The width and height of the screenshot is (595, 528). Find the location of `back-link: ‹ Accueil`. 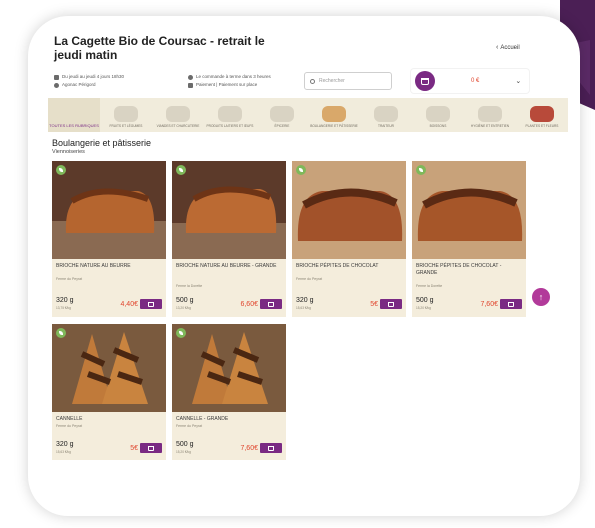

back-link: ‹ Accueil is located at coordinates (508, 47).